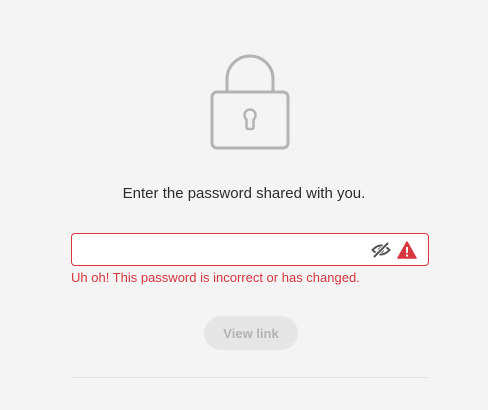  What do you see at coordinates (220, 249) in the screenshot?
I see `password-input` at bounding box center [220, 249].